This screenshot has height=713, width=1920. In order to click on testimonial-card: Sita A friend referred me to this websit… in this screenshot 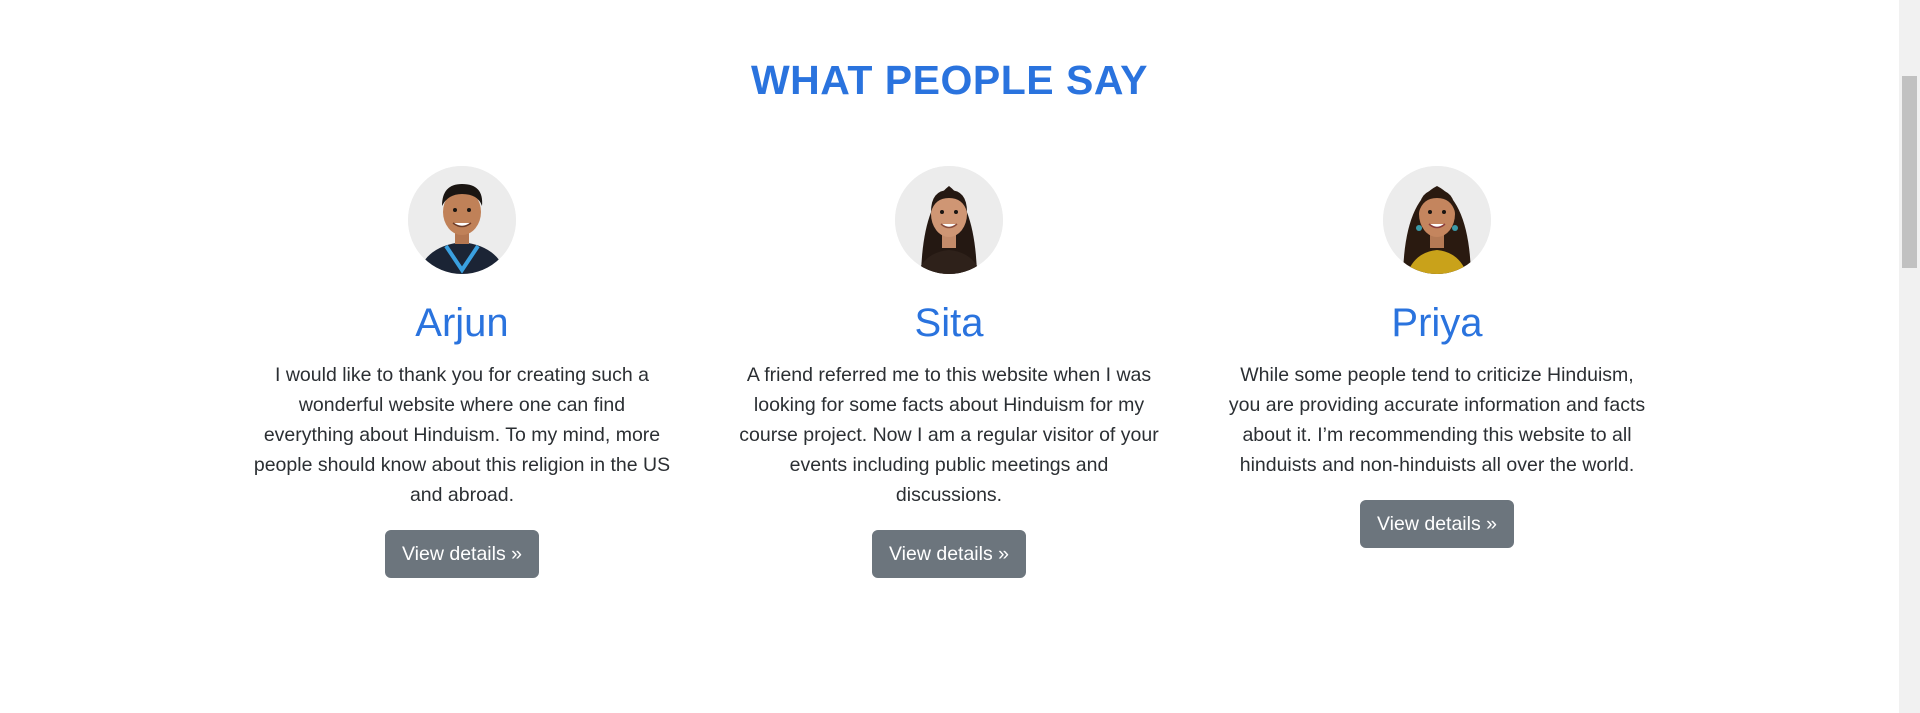, I will do `click(949, 372)`.